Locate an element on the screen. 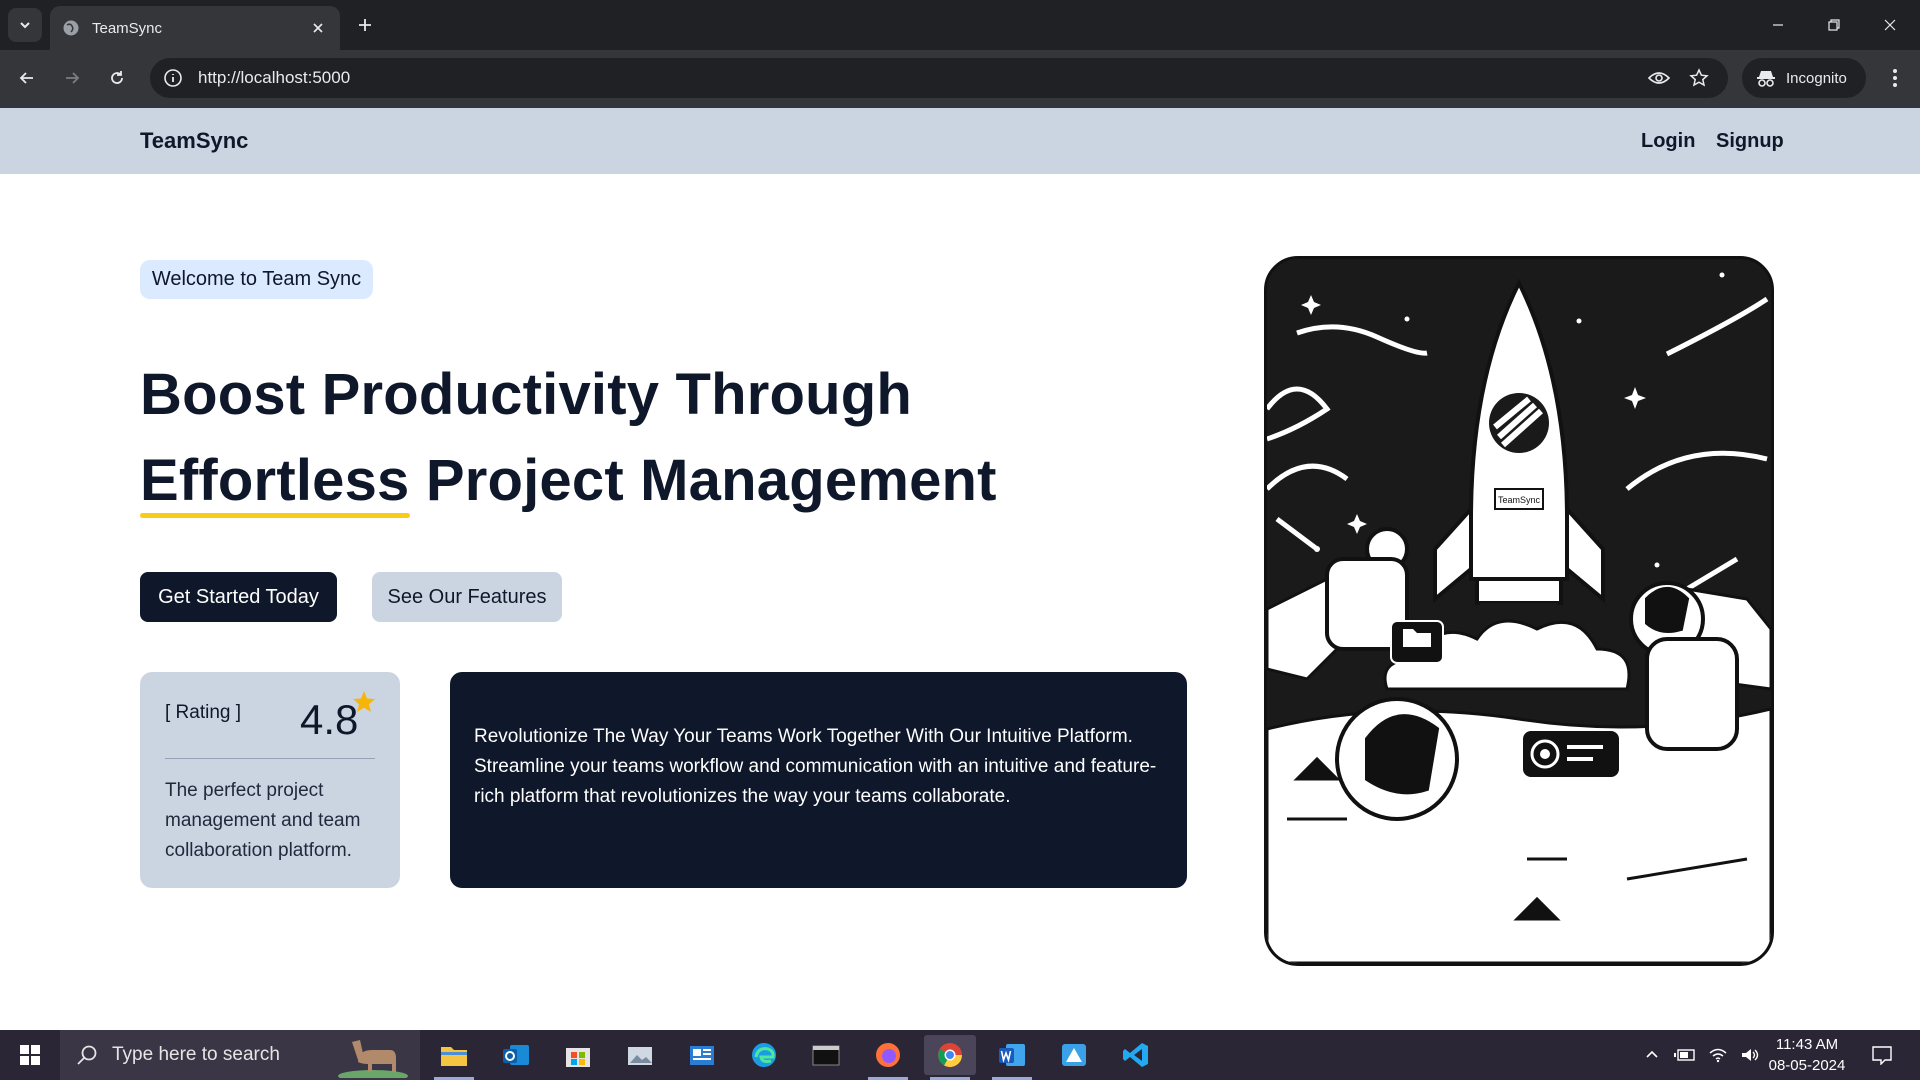  site-navbar: TeamSync Login Signup is located at coordinates (960, 141).